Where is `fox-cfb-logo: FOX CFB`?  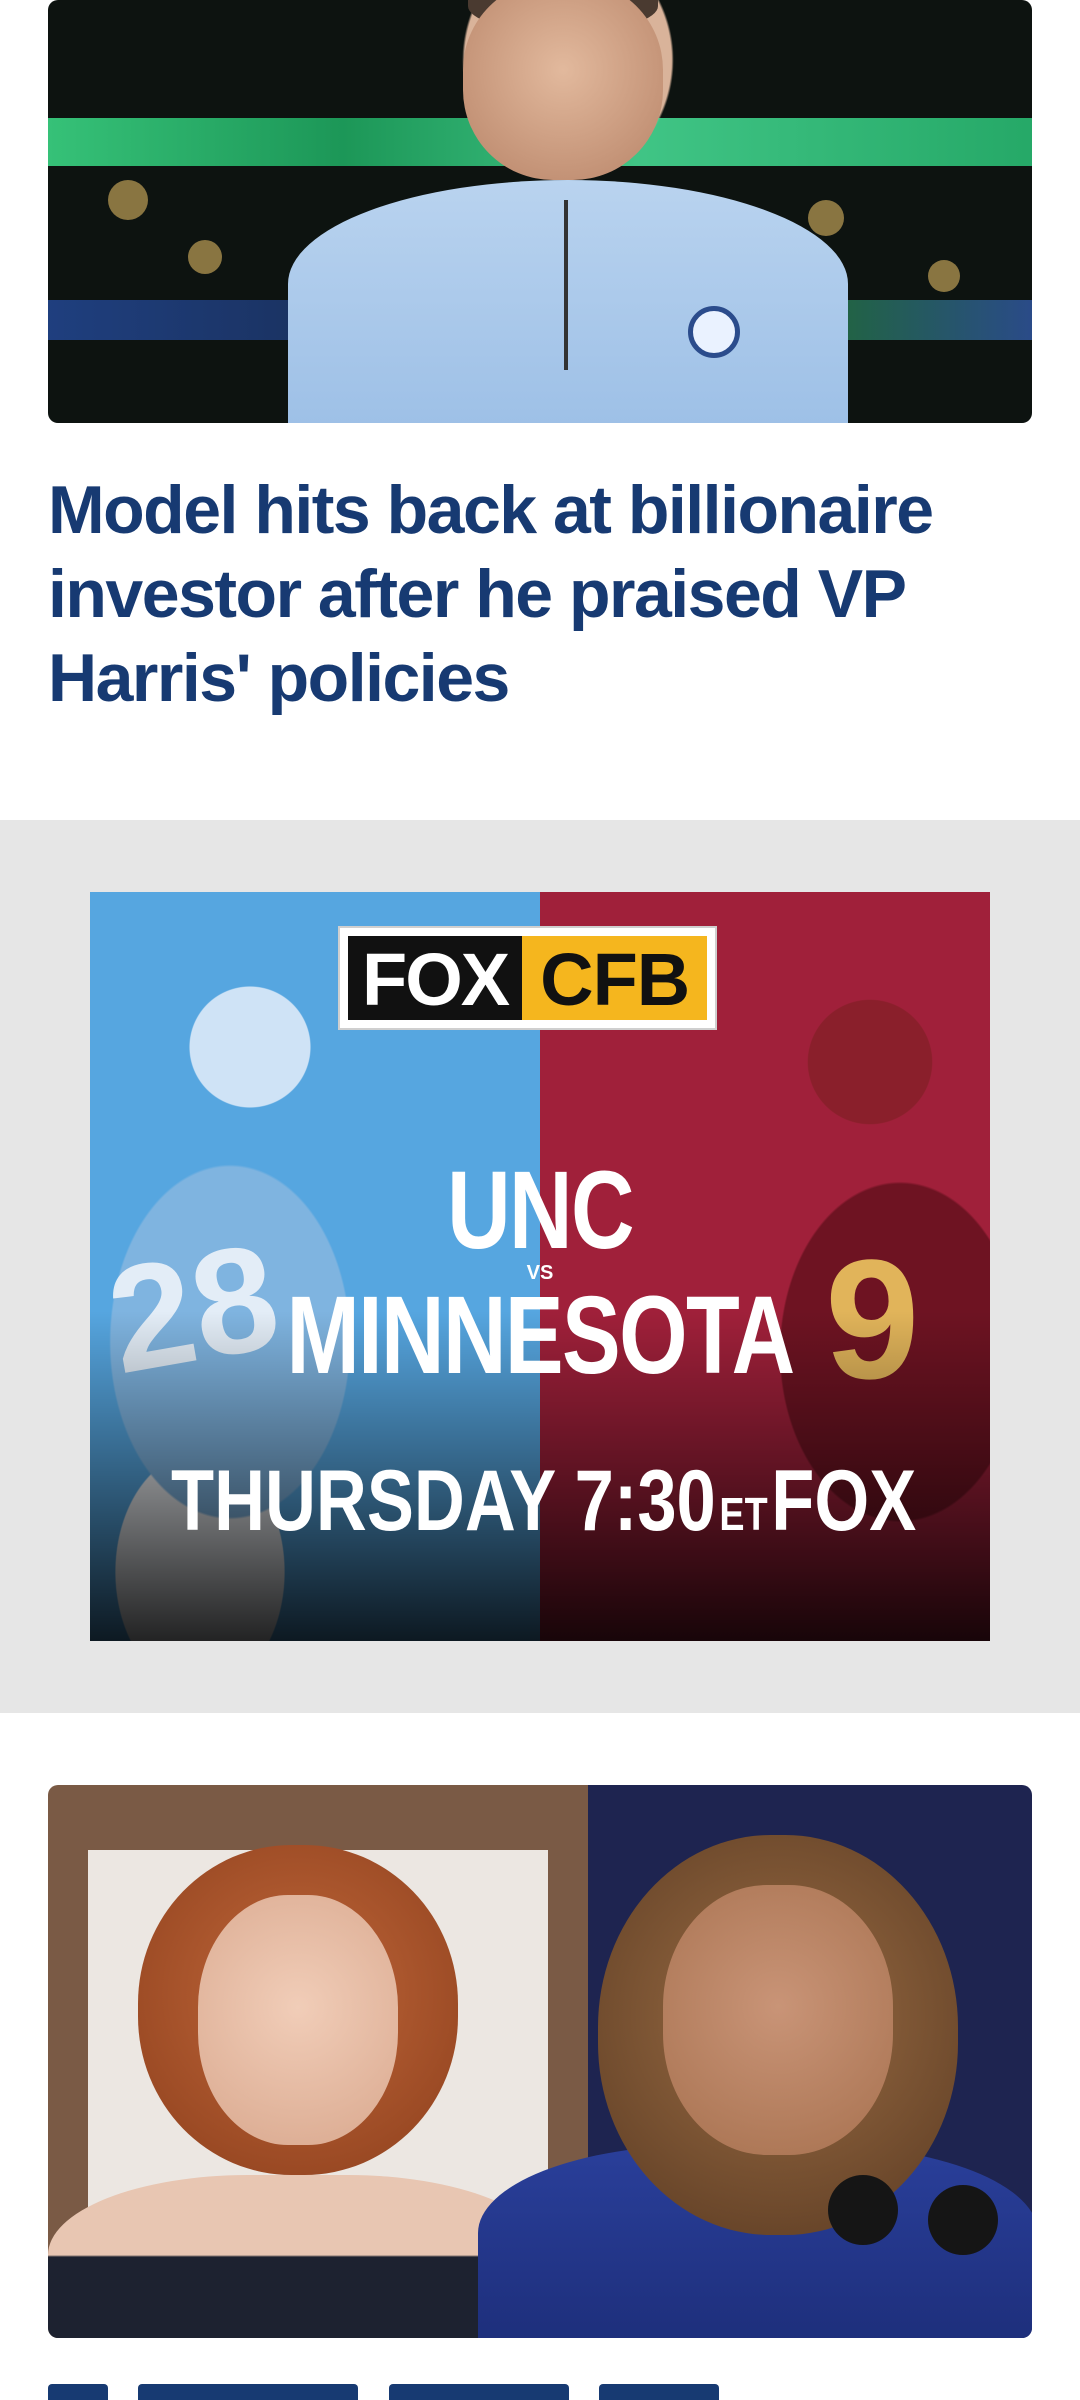 fox-cfb-logo: FOX CFB is located at coordinates (528, 978).